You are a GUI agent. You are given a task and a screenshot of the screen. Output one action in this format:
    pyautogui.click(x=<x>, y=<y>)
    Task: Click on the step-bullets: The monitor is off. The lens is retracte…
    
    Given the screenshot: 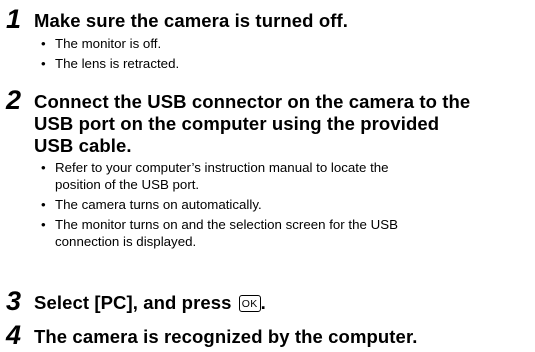 What is the action you would take?
    pyautogui.click(x=109, y=56)
    